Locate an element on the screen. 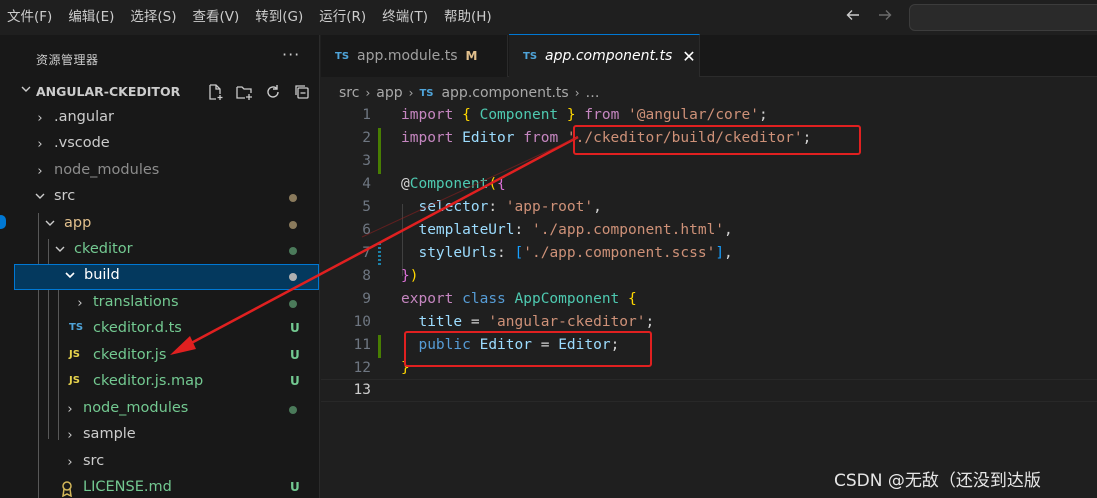 This screenshot has height=498, width=1097. line-number: 6 is located at coordinates (366, 230).